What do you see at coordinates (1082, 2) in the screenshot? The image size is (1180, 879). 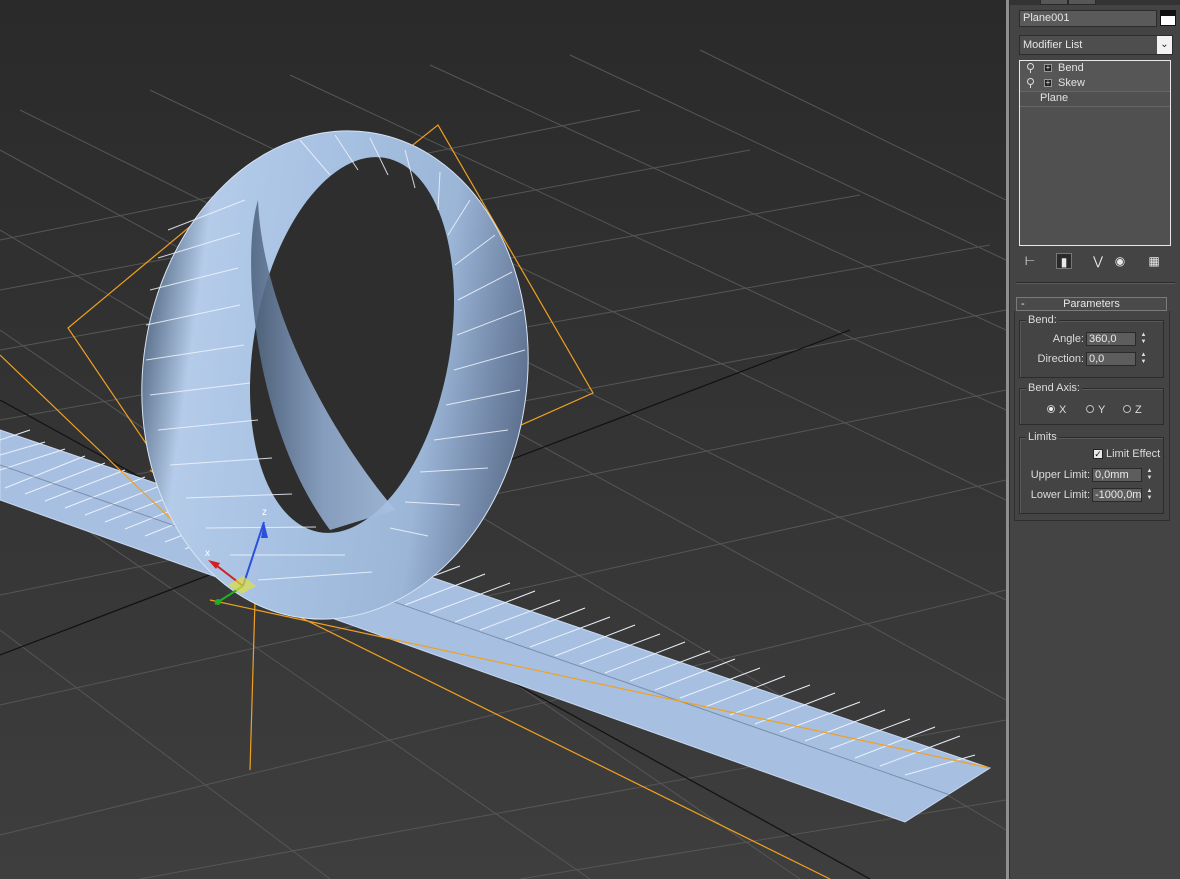 I see `tab-hierarchy` at bounding box center [1082, 2].